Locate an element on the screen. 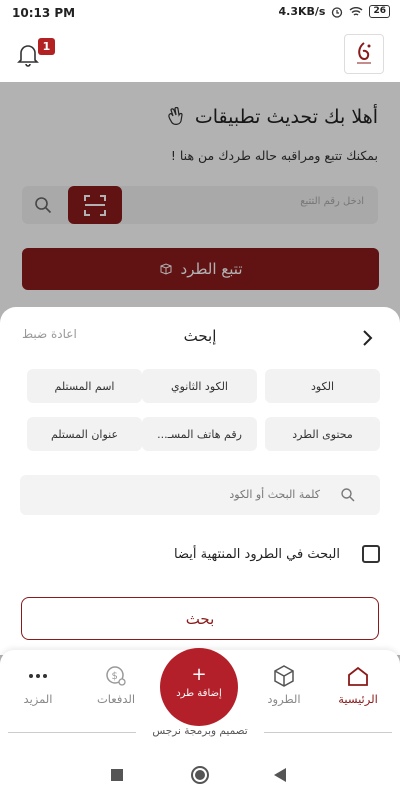 The width and height of the screenshot is (400, 800). filter-recipient-address: عنوان المستلم is located at coordinates (84, 434).